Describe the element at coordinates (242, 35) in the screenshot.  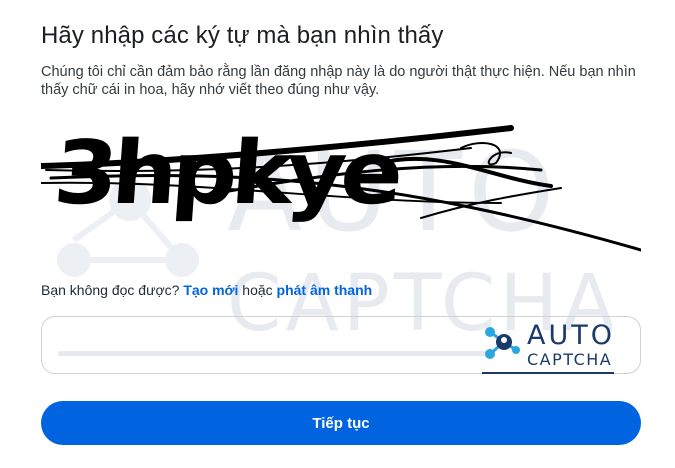
I see `page-title: Hãy nhập các ký tự mà bạn nhìn thấy` at that location.